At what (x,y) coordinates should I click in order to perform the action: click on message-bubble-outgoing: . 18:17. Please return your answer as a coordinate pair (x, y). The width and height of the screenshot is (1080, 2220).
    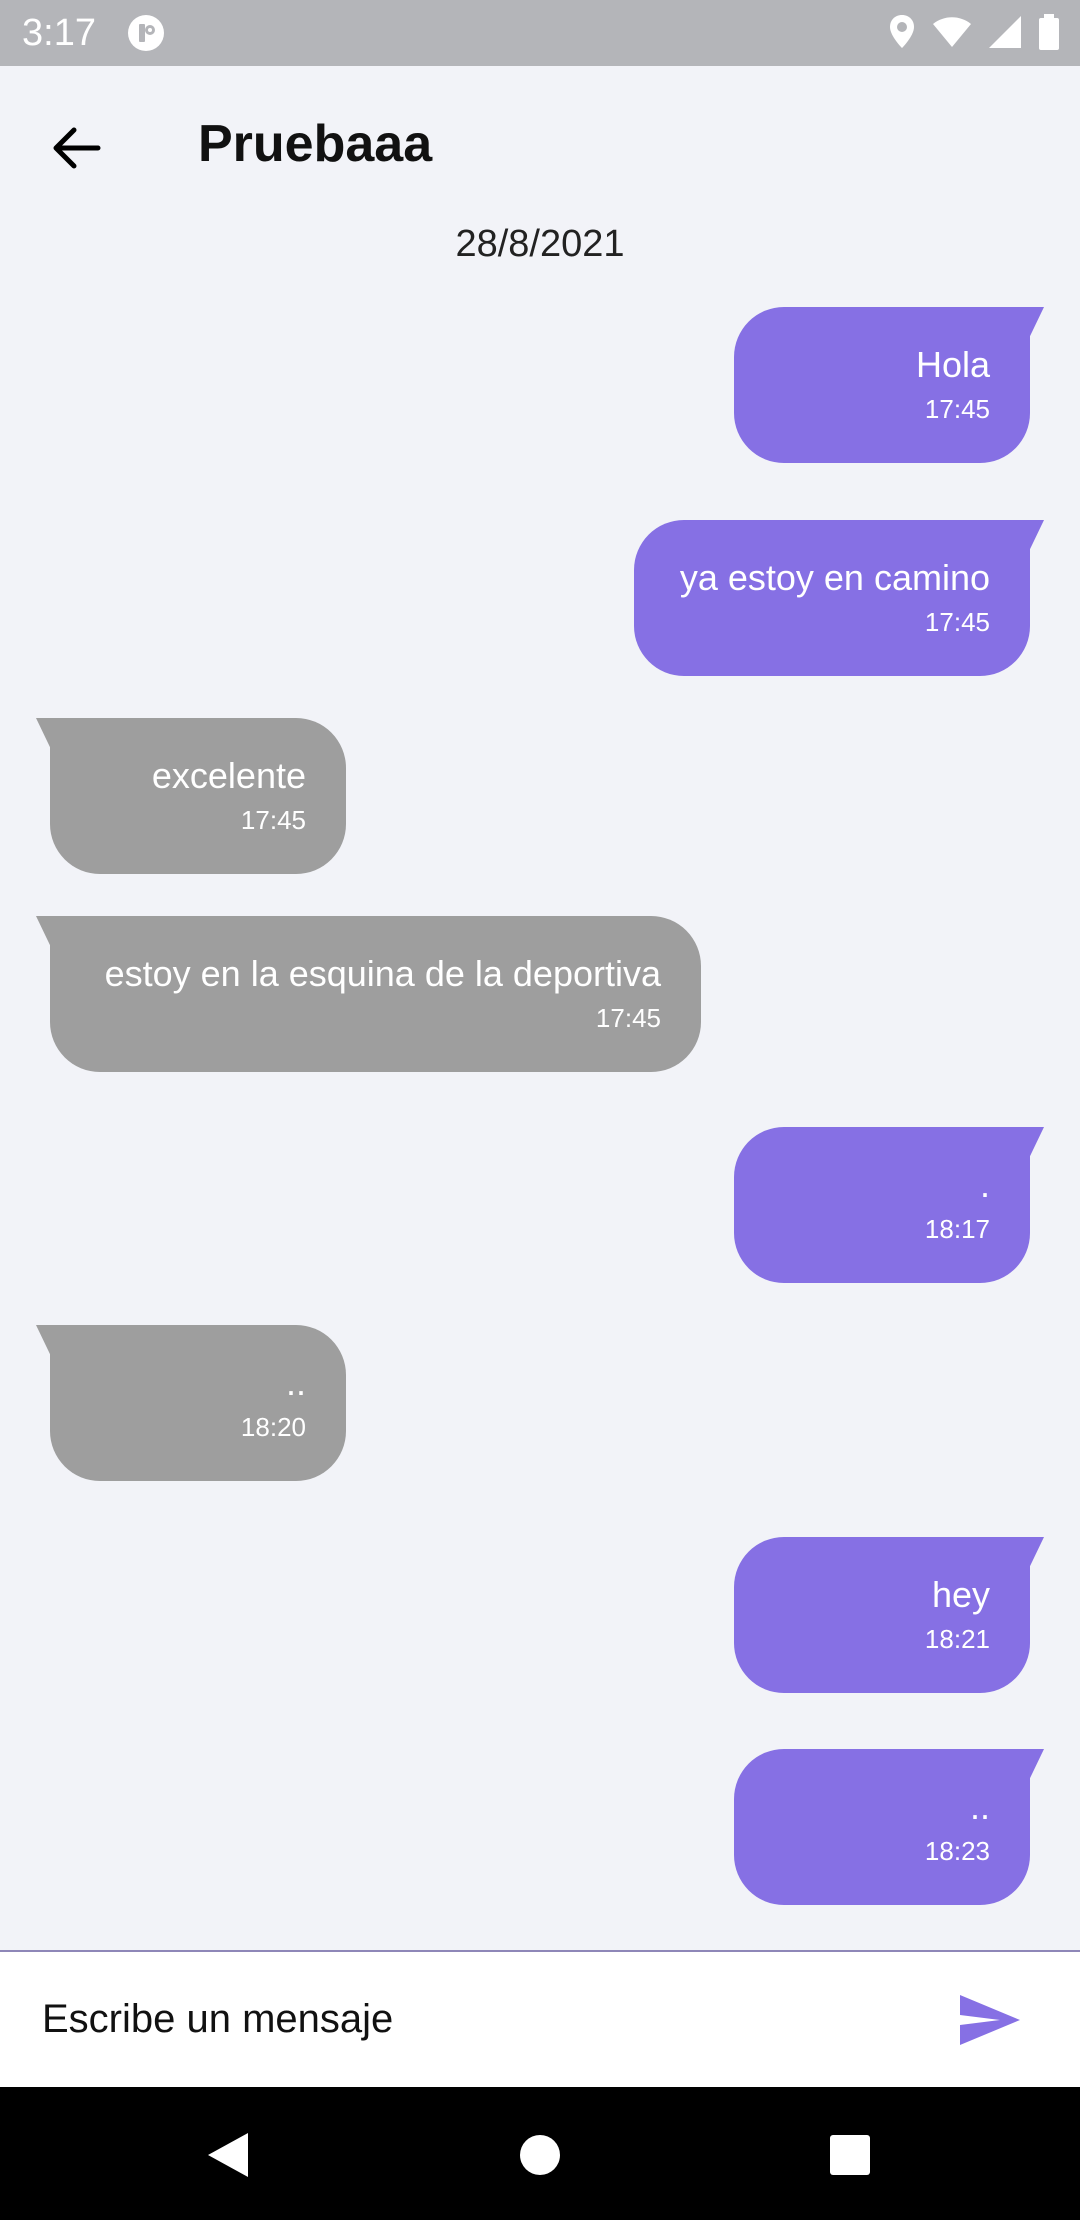
    Looking at the image, I should click on (889, 1205).